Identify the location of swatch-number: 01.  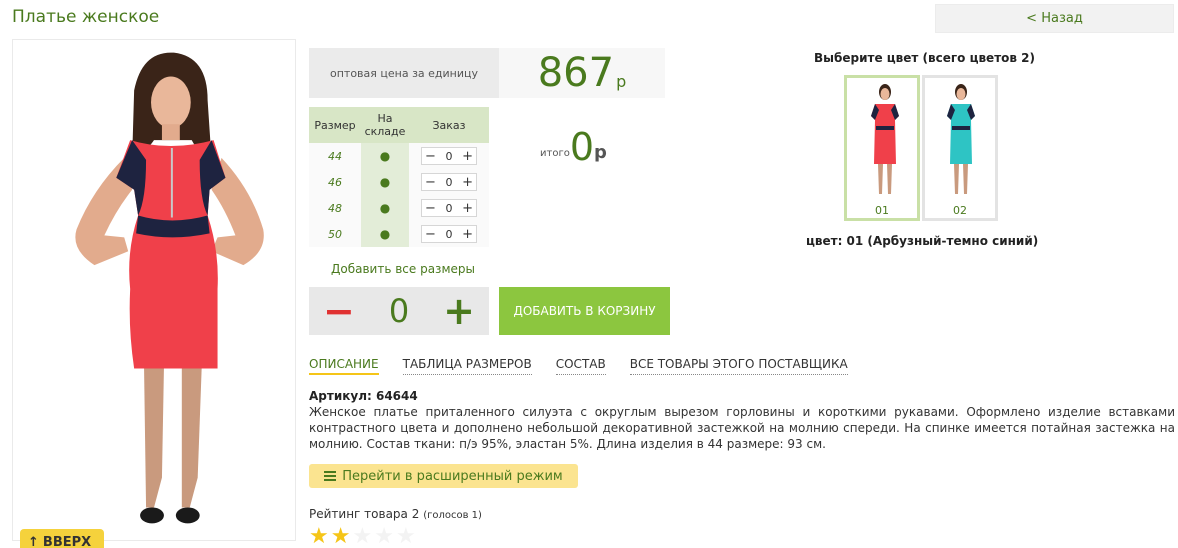
(882, 210).